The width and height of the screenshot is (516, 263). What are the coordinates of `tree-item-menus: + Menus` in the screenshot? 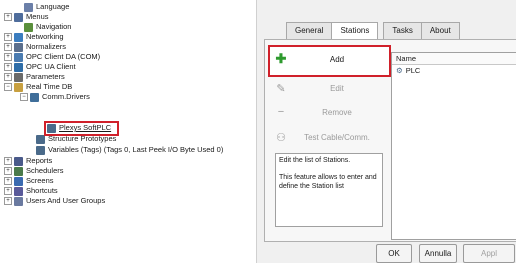 It's located at (26, 17).